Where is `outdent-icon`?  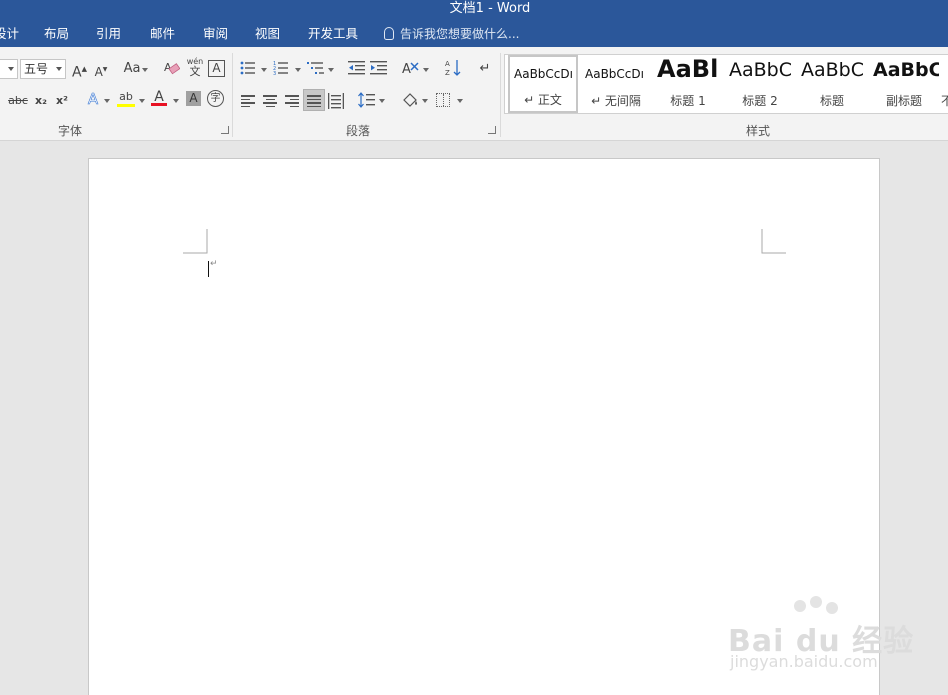 outdent-icon is located at coordinates (356, 68).